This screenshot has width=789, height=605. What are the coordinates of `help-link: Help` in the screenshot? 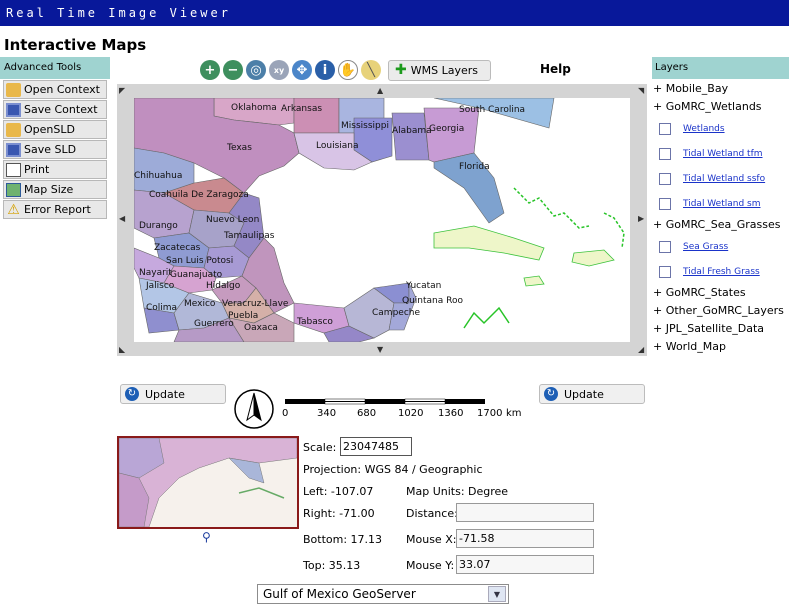 It's located at (555, 69).